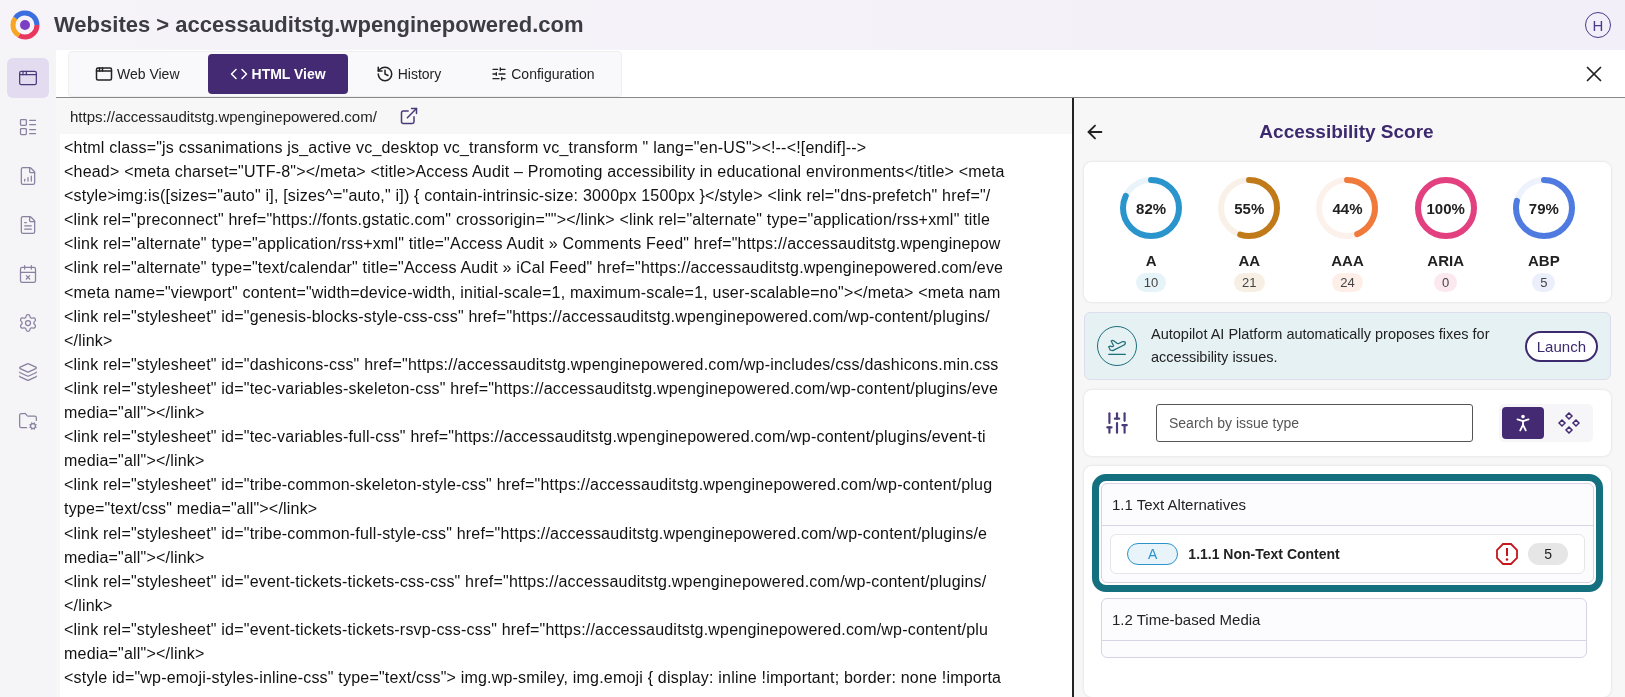 The image size is (1625, 697). What do you see at coordinates (28, 127) in the screenshot?
I see `list-icon` at bounding box center [28, 127].